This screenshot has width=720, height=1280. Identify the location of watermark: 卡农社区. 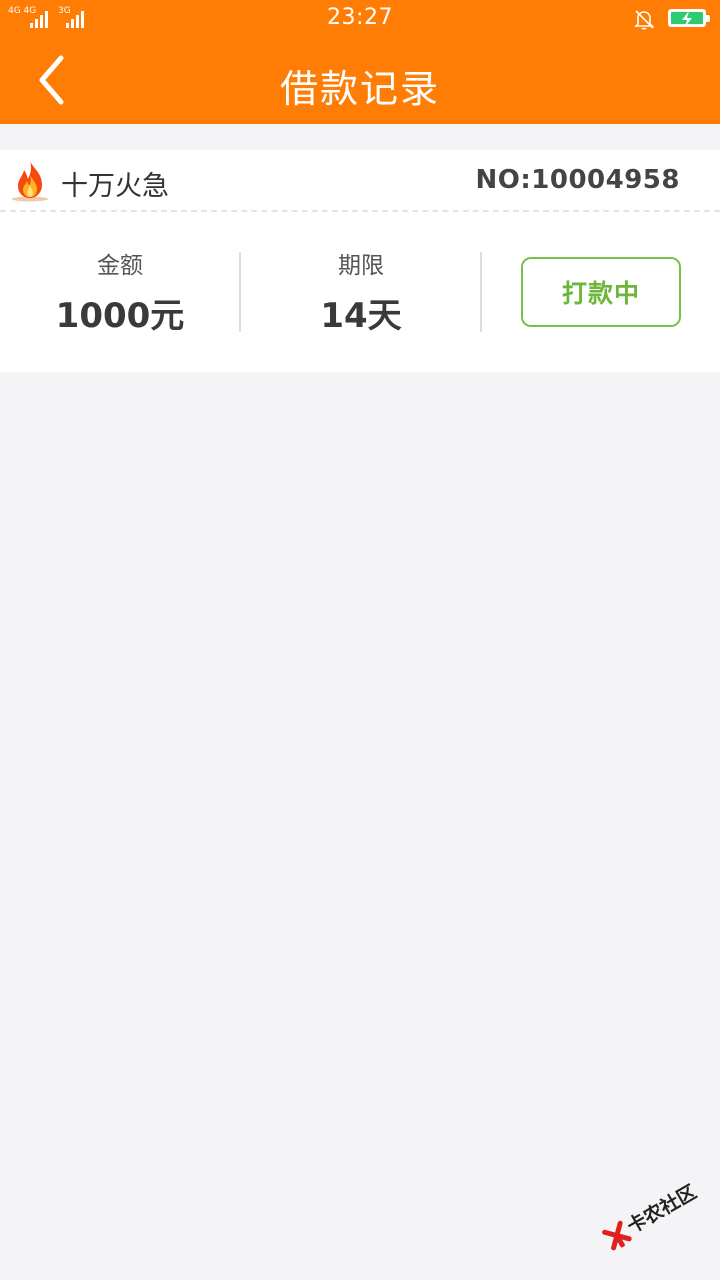
(652, 1214).